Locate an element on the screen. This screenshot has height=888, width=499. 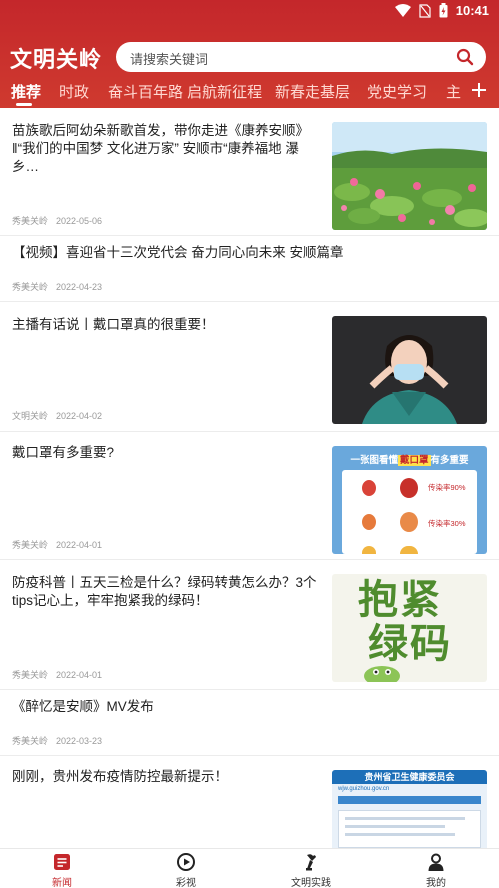
infographic-panel: 传染率90% 传染率30% is located at coordinates (409, 512).